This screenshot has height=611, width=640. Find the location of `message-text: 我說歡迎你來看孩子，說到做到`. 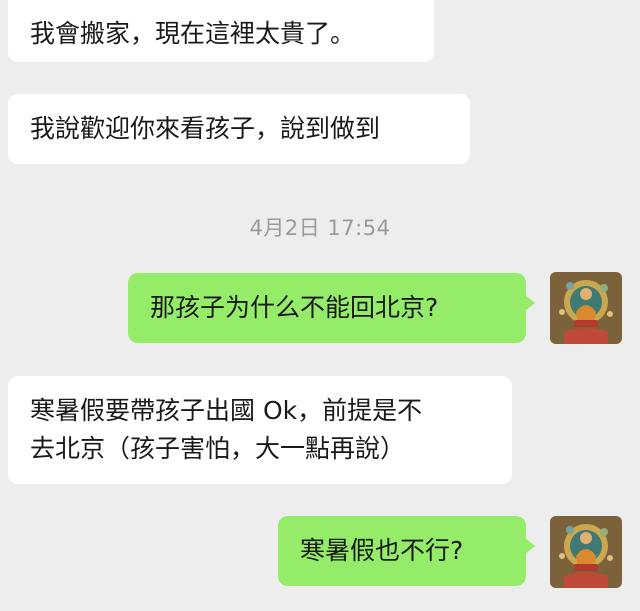

message-text: 我說歡迎你來看孩子，說到做到 is located at coordinates (205, 128).